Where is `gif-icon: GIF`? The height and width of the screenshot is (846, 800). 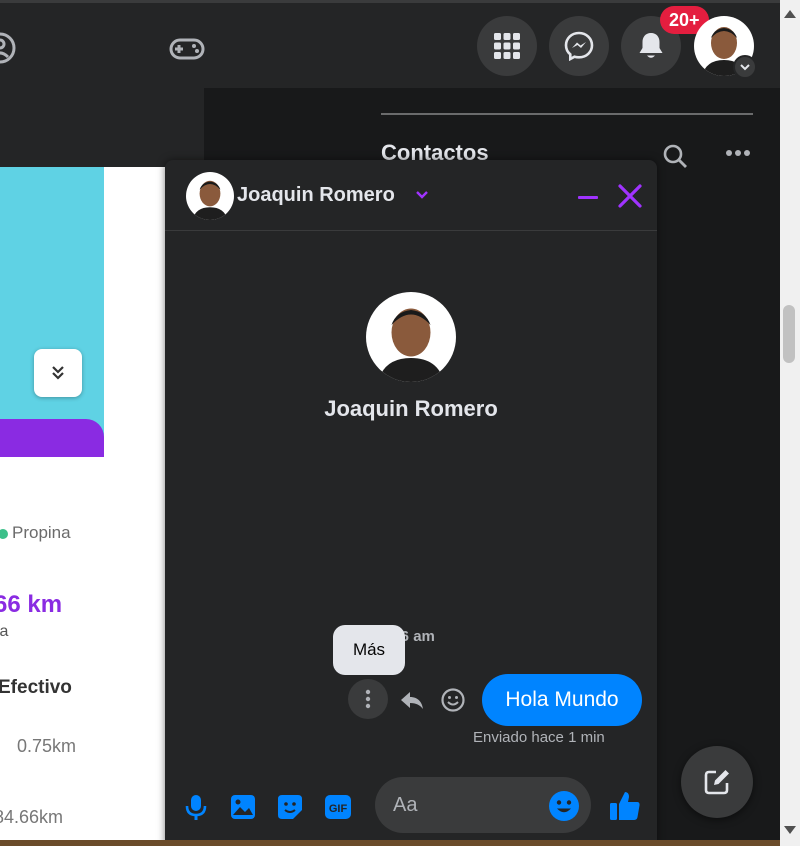 gif-icon: GIF is located at coordinates (338, 807).